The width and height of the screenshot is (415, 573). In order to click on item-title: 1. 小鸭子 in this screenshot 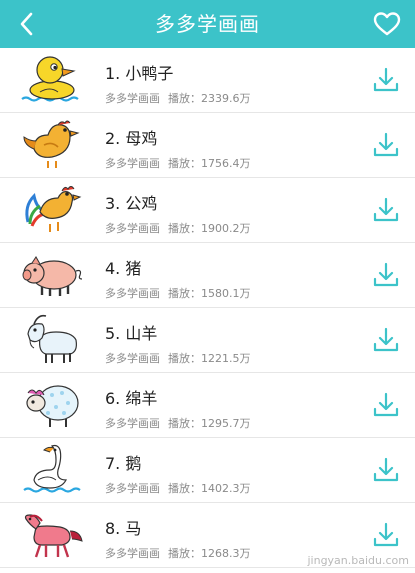, I will do `click(139, 73)`.